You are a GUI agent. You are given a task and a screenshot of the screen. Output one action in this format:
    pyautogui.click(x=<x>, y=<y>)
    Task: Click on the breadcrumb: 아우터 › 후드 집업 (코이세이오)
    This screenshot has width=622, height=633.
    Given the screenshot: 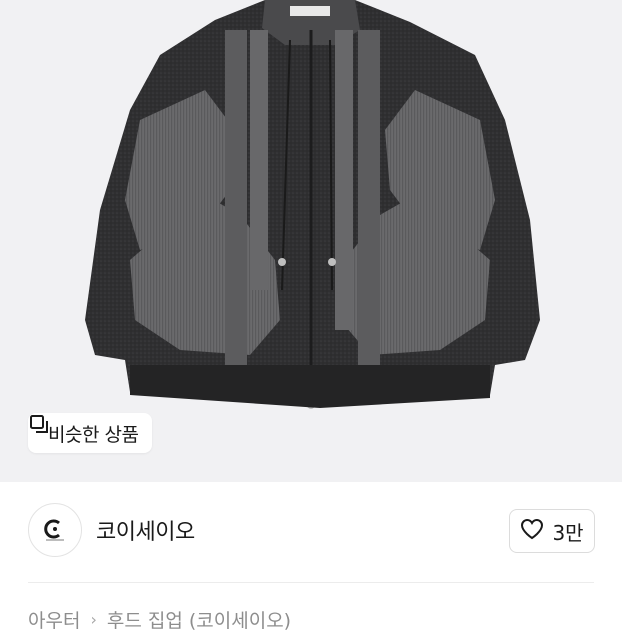 What is the action you would take?
    pyautogui.click(x=159, y=619)
    